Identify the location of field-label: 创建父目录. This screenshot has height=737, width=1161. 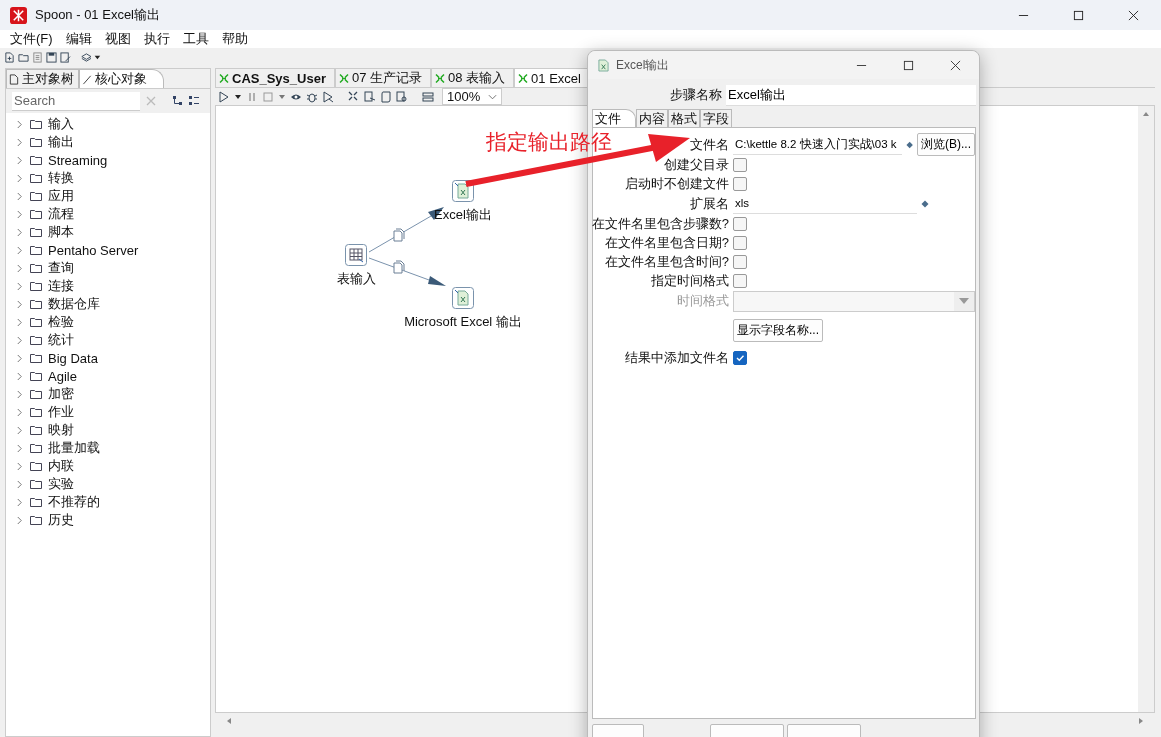
(696, 164).